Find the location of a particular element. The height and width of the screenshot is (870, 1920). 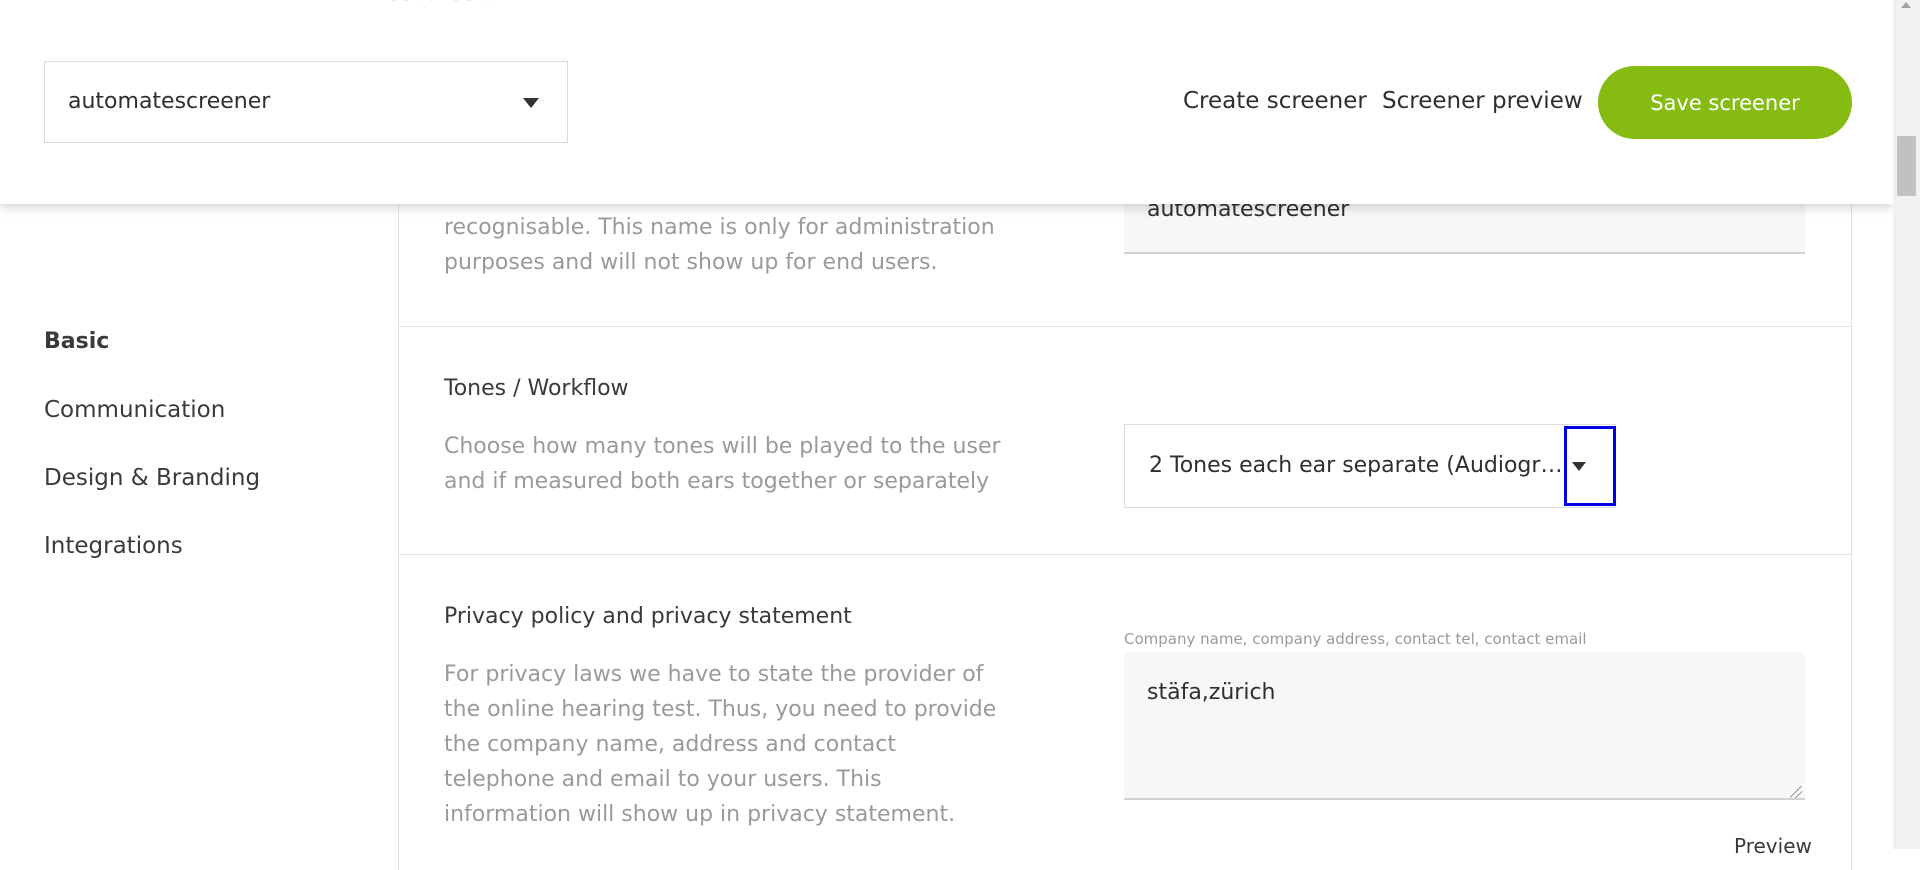

sidebar-item-integrations: Integrations is located at coordinates (113, 546).